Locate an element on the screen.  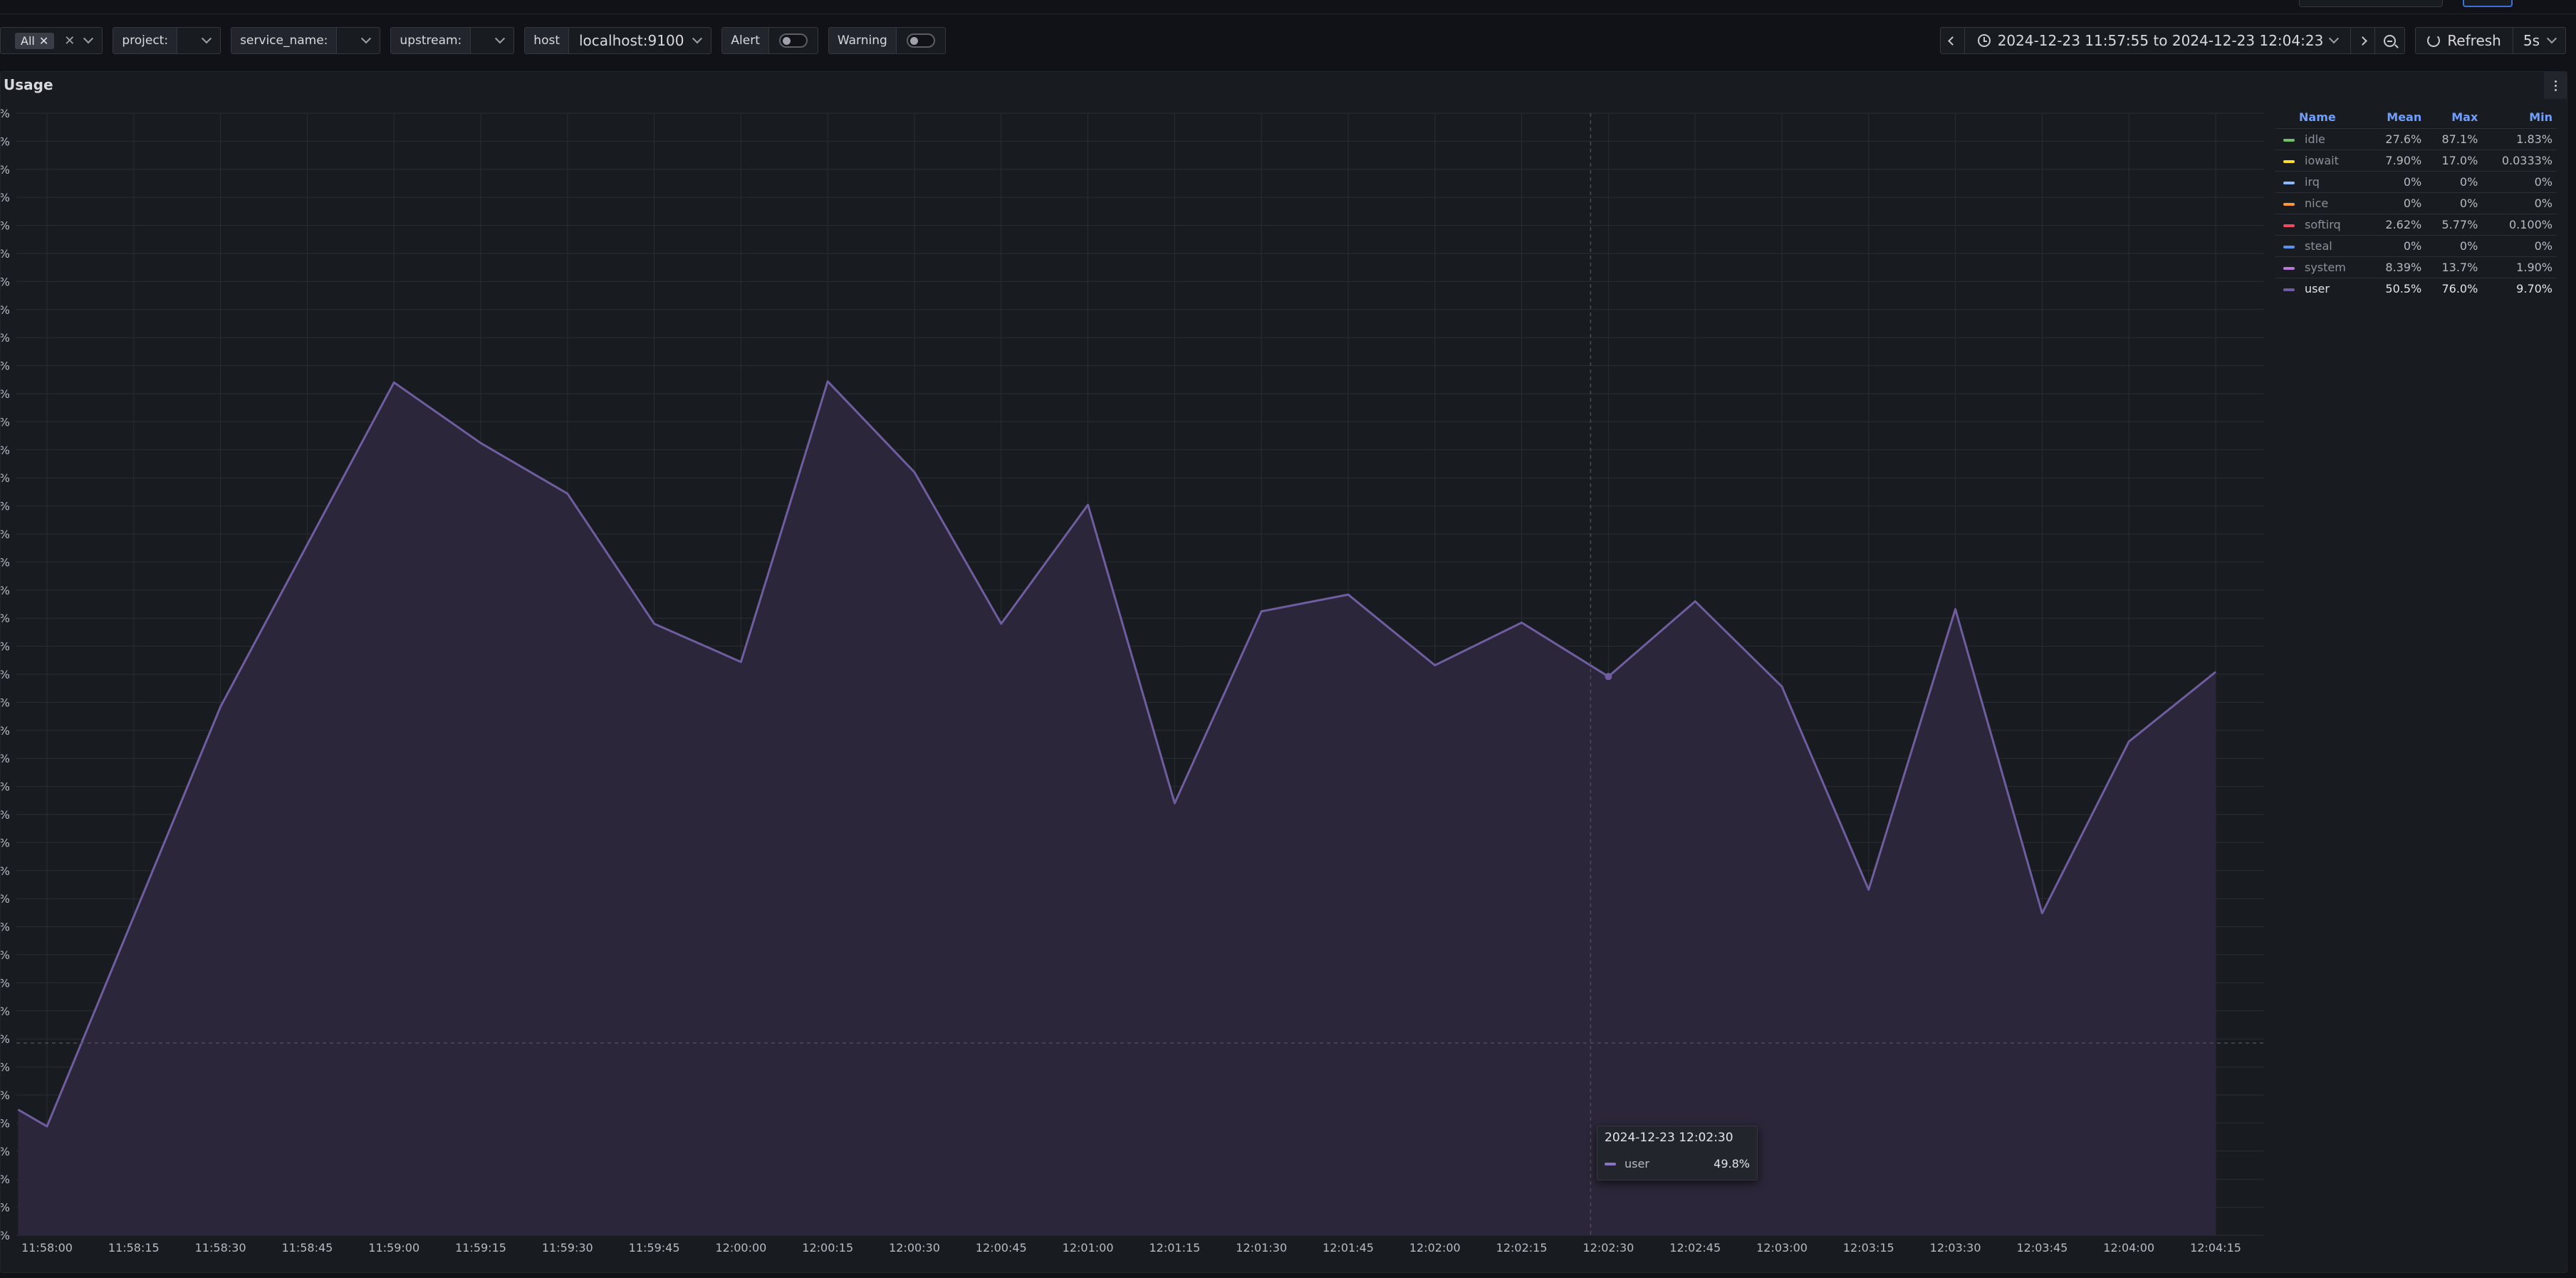
legend-name-text: idle is located at coordinates (2315, 139).